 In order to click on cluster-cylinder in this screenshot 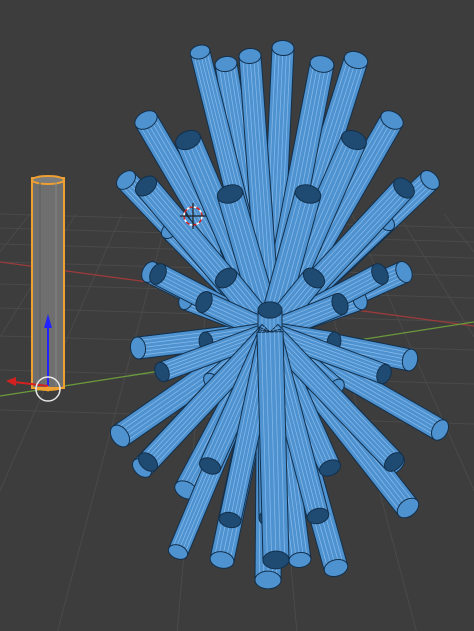, I will do `click(273, 450)`.